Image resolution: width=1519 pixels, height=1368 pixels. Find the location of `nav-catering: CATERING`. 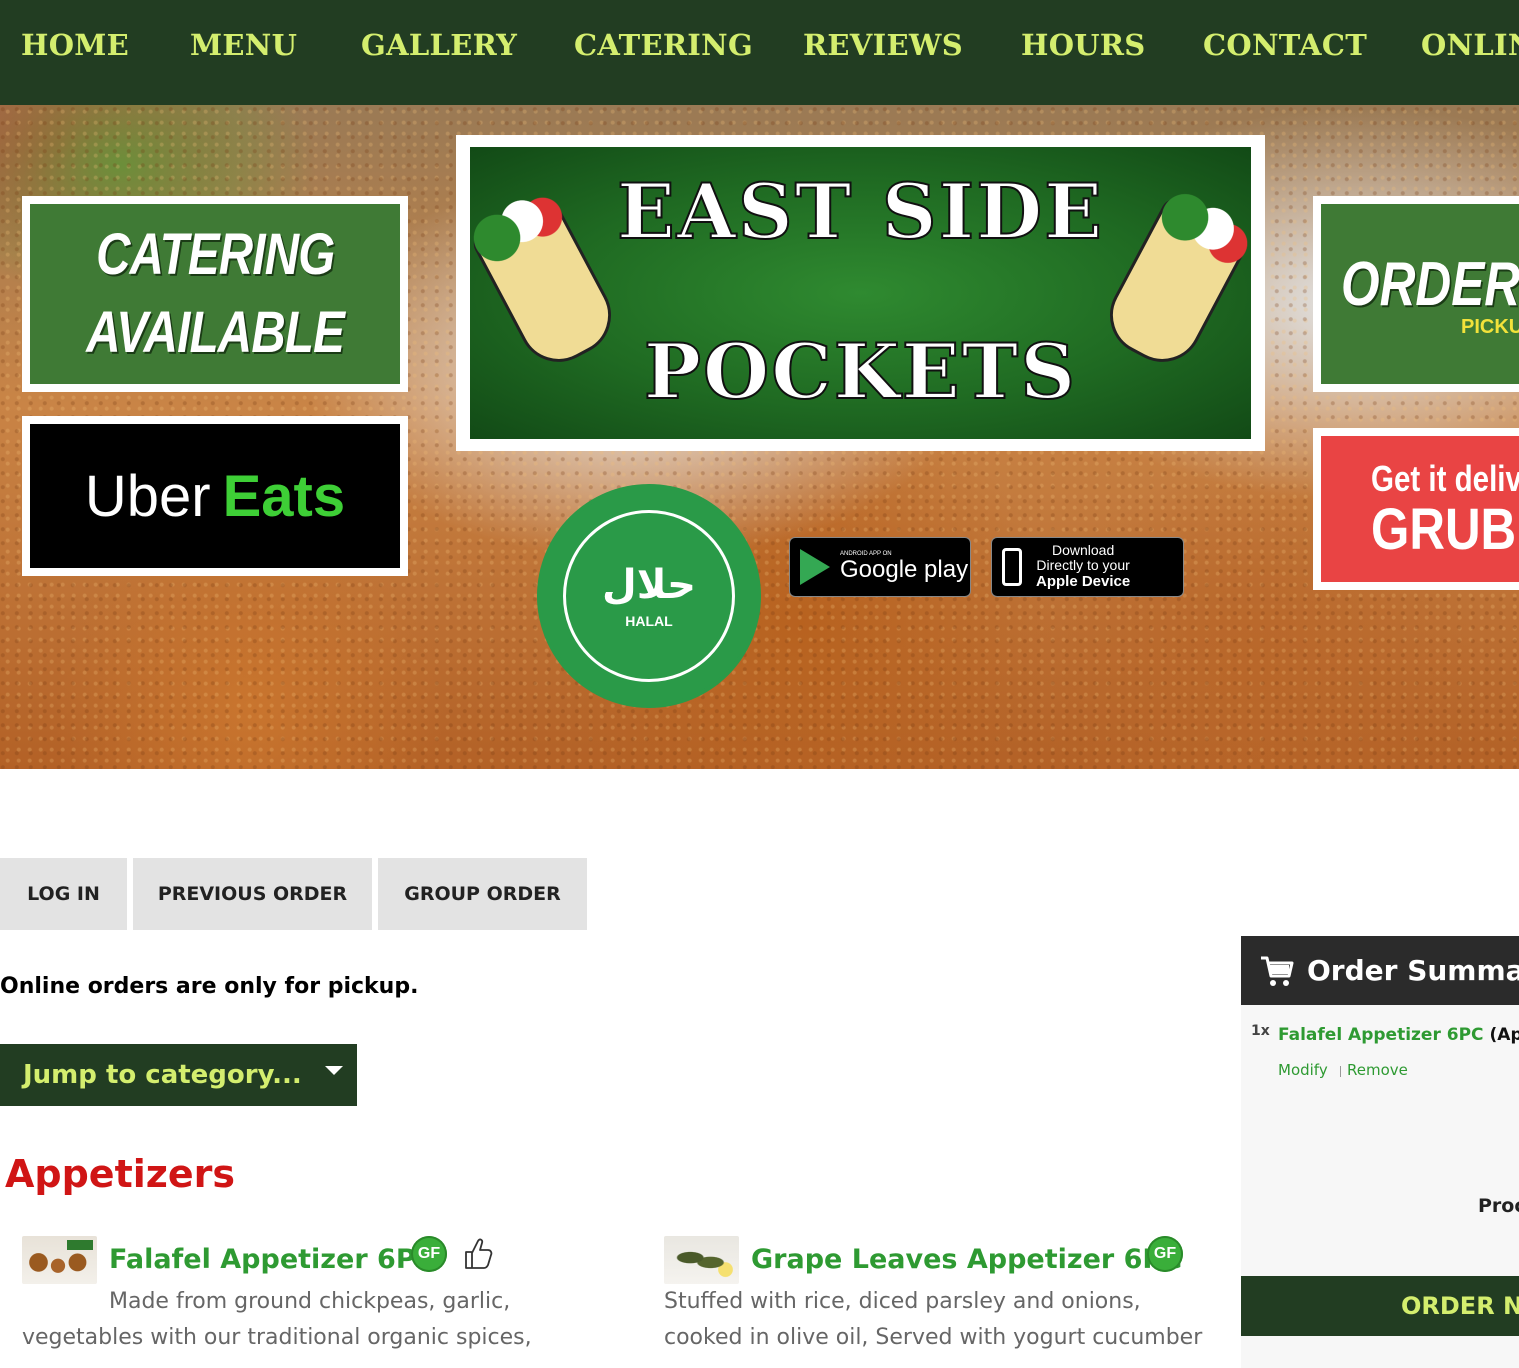

nav-catering: CATERING is located at coordinates (663, 45).